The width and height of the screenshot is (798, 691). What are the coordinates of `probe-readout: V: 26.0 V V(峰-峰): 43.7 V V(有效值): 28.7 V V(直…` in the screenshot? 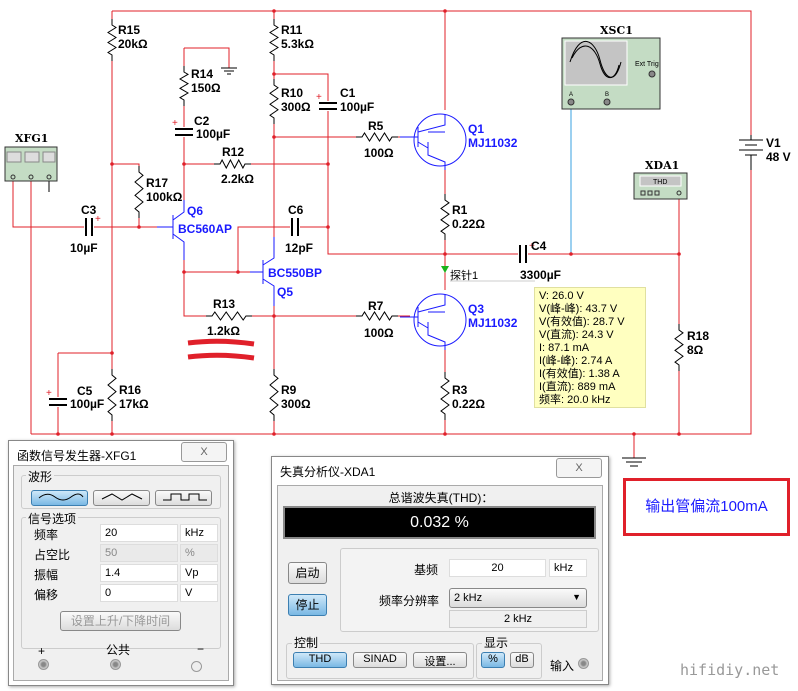 It's located at (590, 347).